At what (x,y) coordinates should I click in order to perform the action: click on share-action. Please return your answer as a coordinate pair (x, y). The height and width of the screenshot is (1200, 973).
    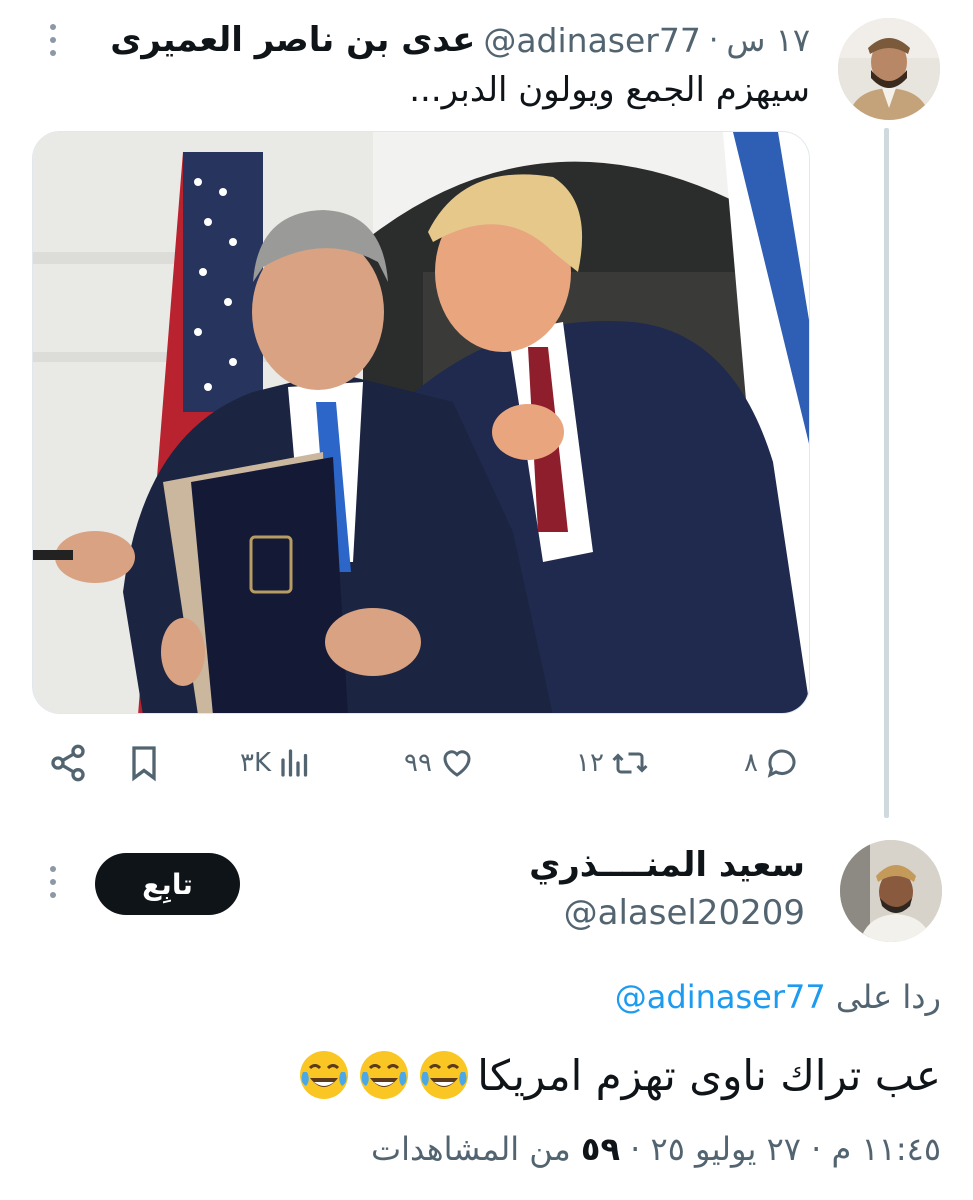
    Looking at the image, I should click on (68, 763).